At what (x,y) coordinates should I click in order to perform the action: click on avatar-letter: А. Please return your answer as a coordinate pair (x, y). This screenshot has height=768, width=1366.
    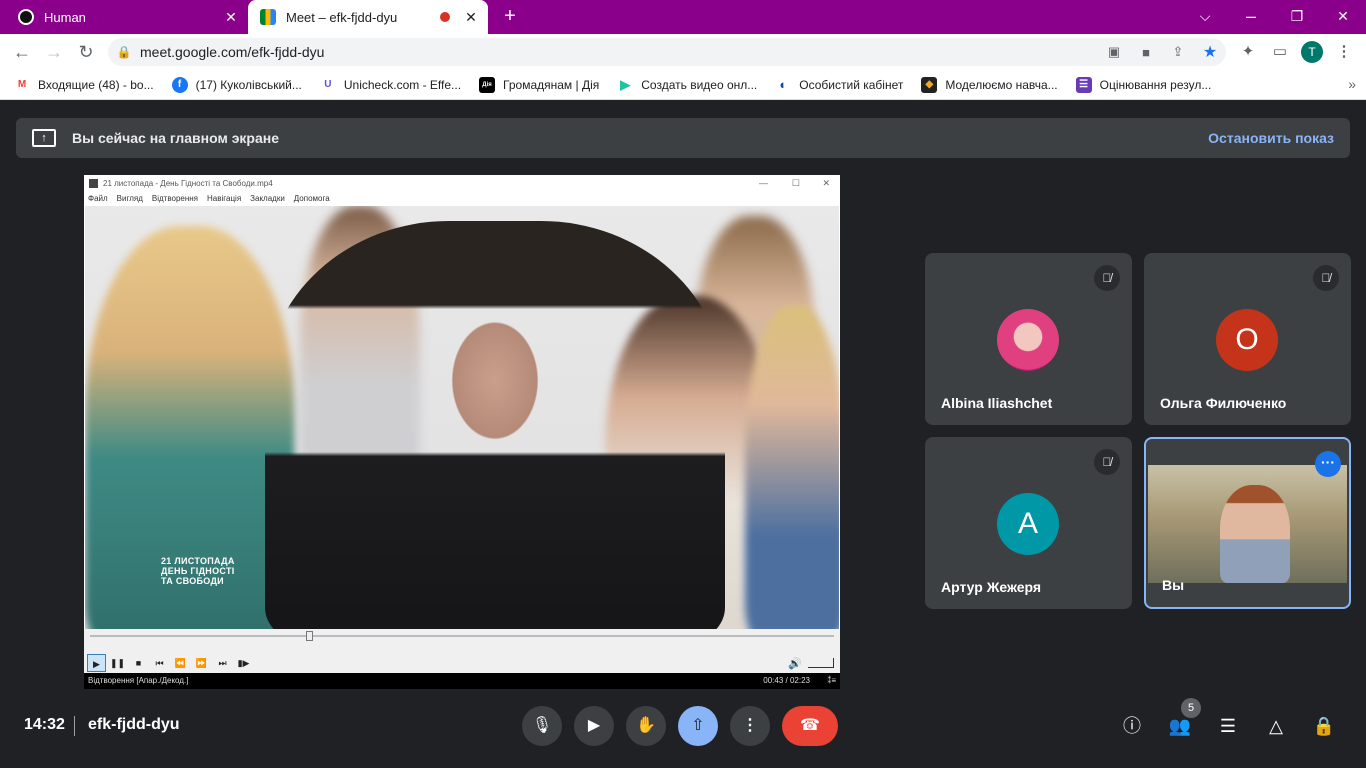
    Looking at the image, I should click on (1028, 524).